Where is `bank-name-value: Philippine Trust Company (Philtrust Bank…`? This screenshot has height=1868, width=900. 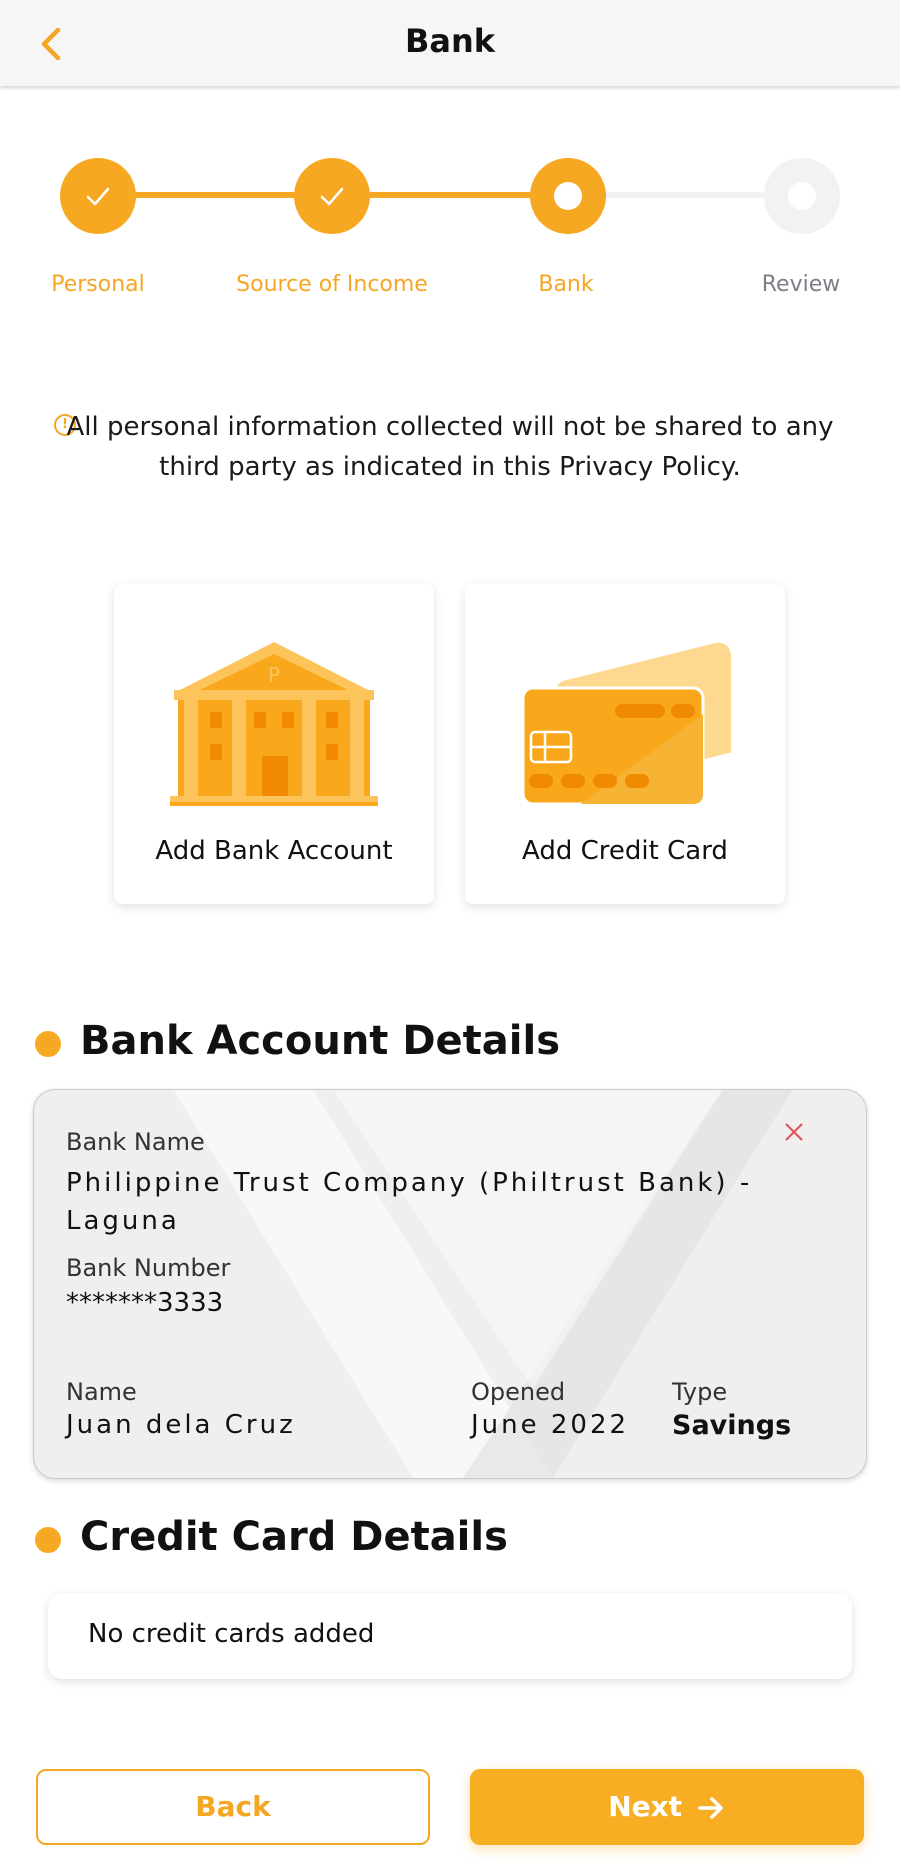 bank-name-value: Philippine Trust Company (Philtrust Bank… is located at coordinates (409, 1202).